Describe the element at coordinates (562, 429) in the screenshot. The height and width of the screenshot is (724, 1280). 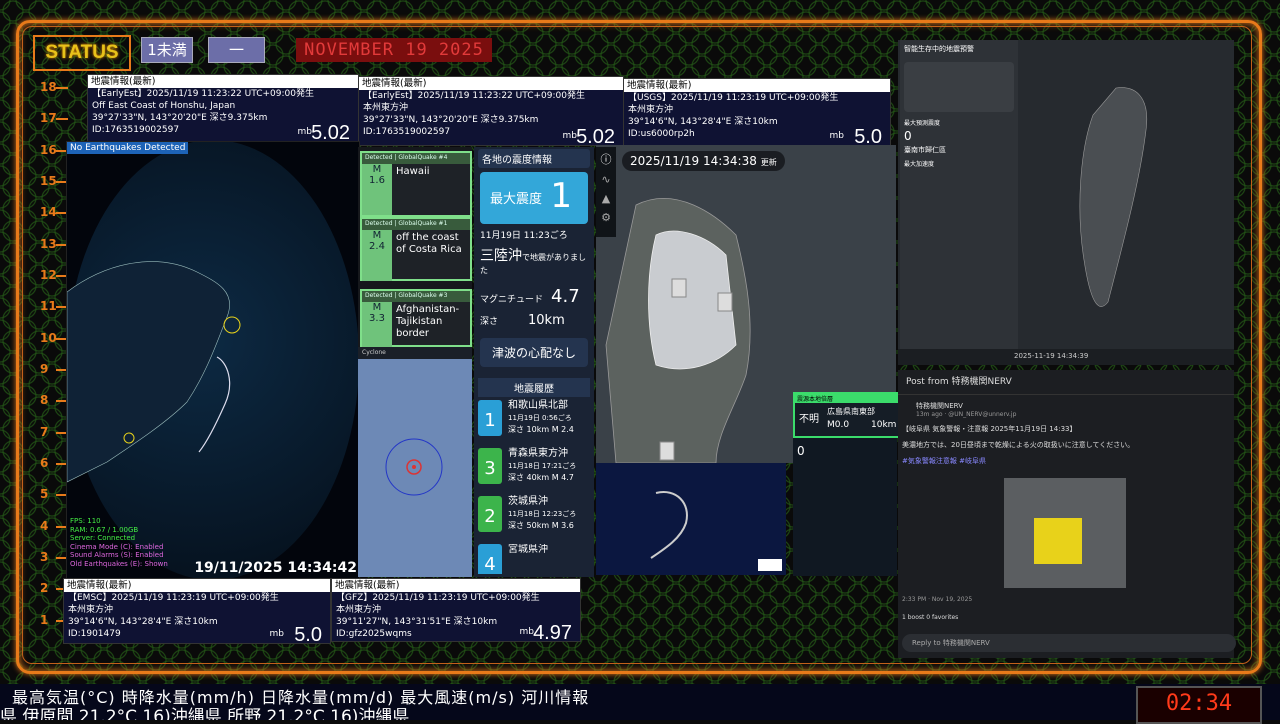
I see `history-mag: M 2.4` at that location.